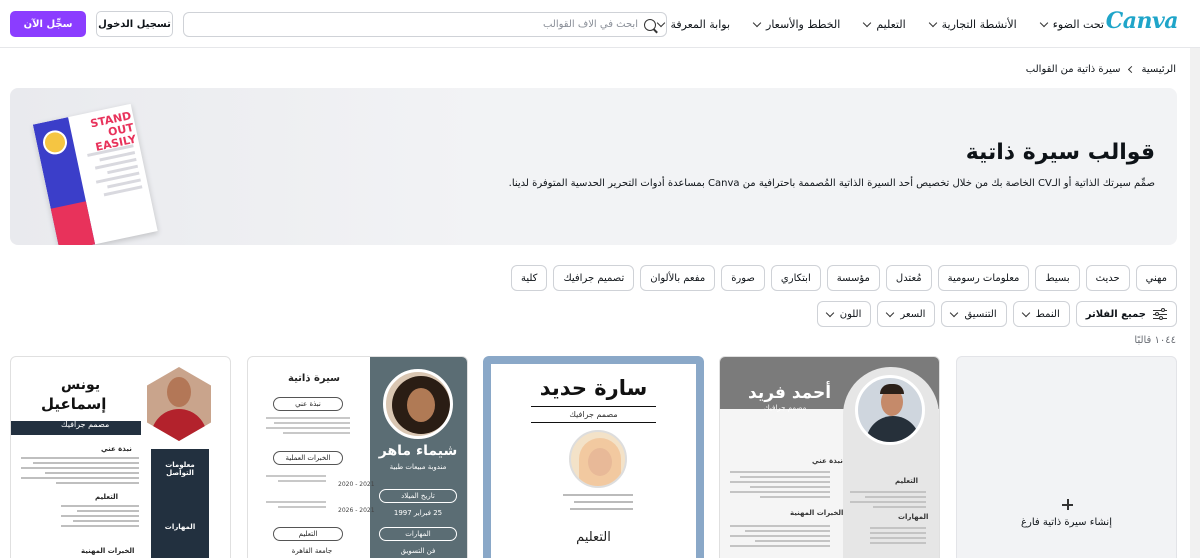 Image resolution: width=1200 pixels, height=558 pixels. What do you see at coordinates (594, 278) in the screenshot?
I see `chip-graphic-design: تصميم جرافيك` at bounding box center [594, 278].